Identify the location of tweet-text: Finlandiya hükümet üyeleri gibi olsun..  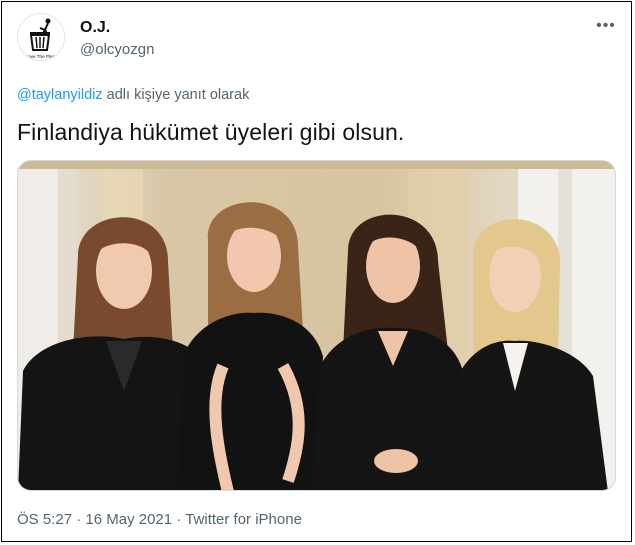
(211, 132).